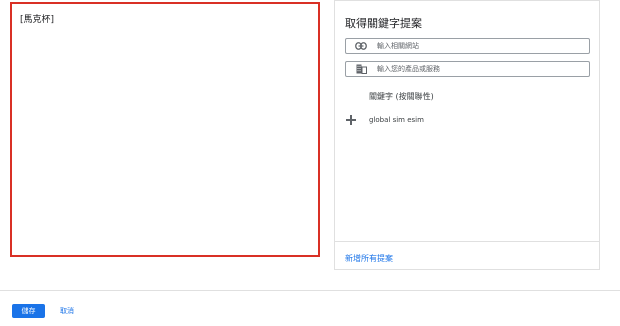 The width and height of the screenshot is (620, 326). I want to click on panel-divider, so click(467, 241).